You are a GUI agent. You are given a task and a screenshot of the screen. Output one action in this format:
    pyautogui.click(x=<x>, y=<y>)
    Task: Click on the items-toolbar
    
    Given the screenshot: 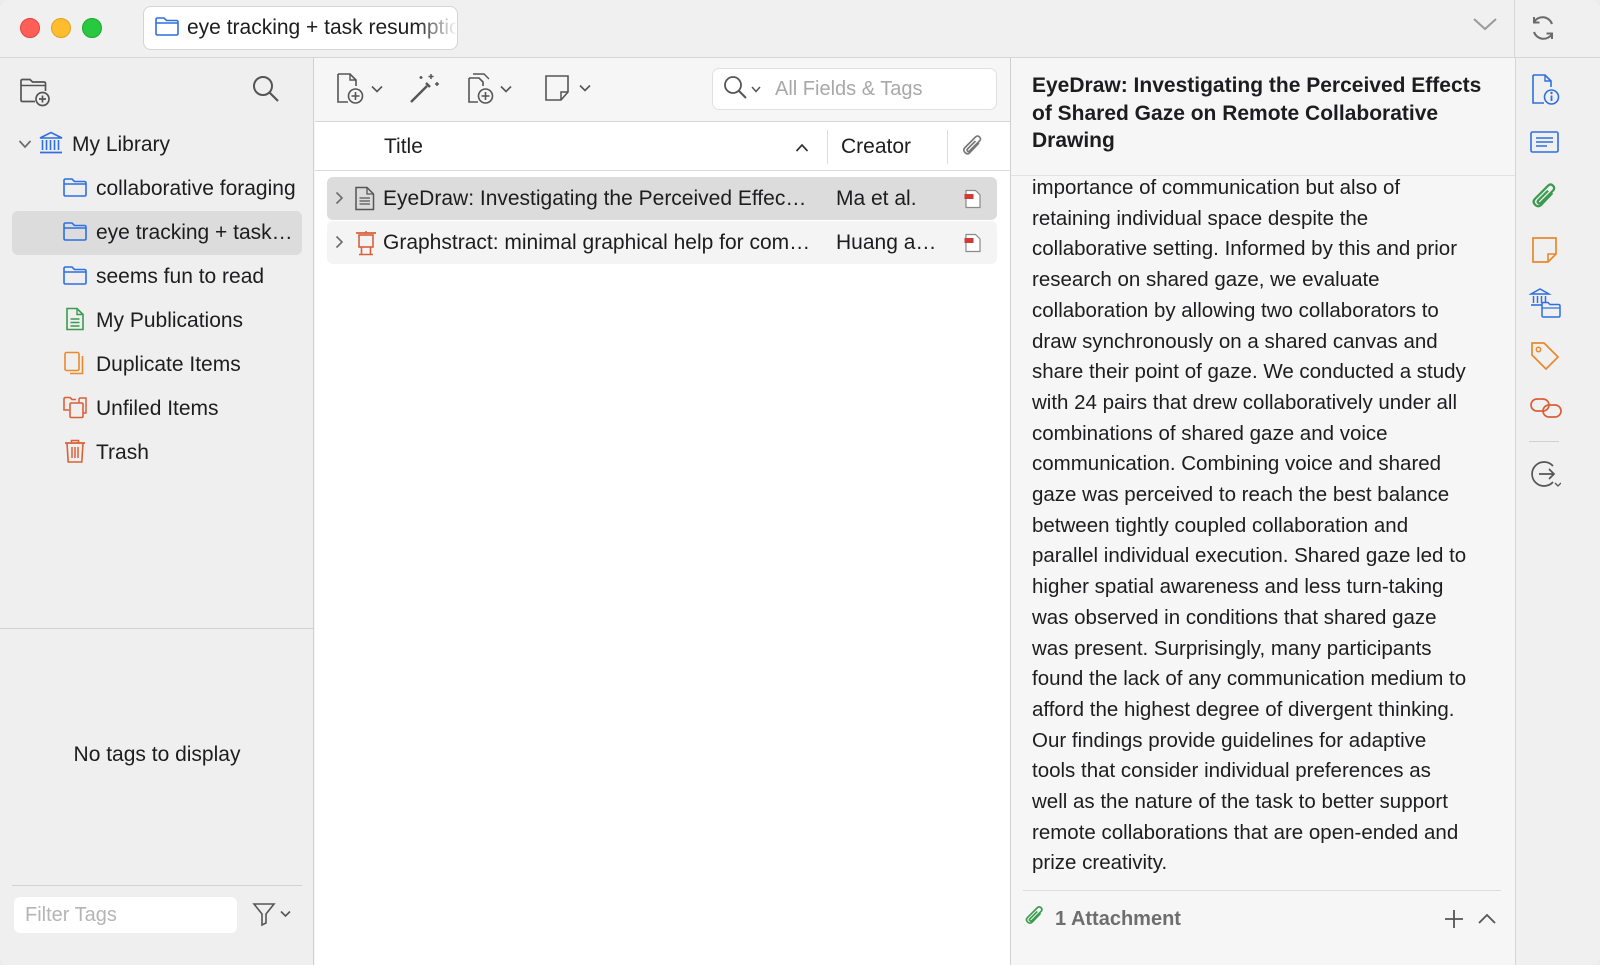 What is the action you would take?
    pyautogui.click(x=662, y=90)
    